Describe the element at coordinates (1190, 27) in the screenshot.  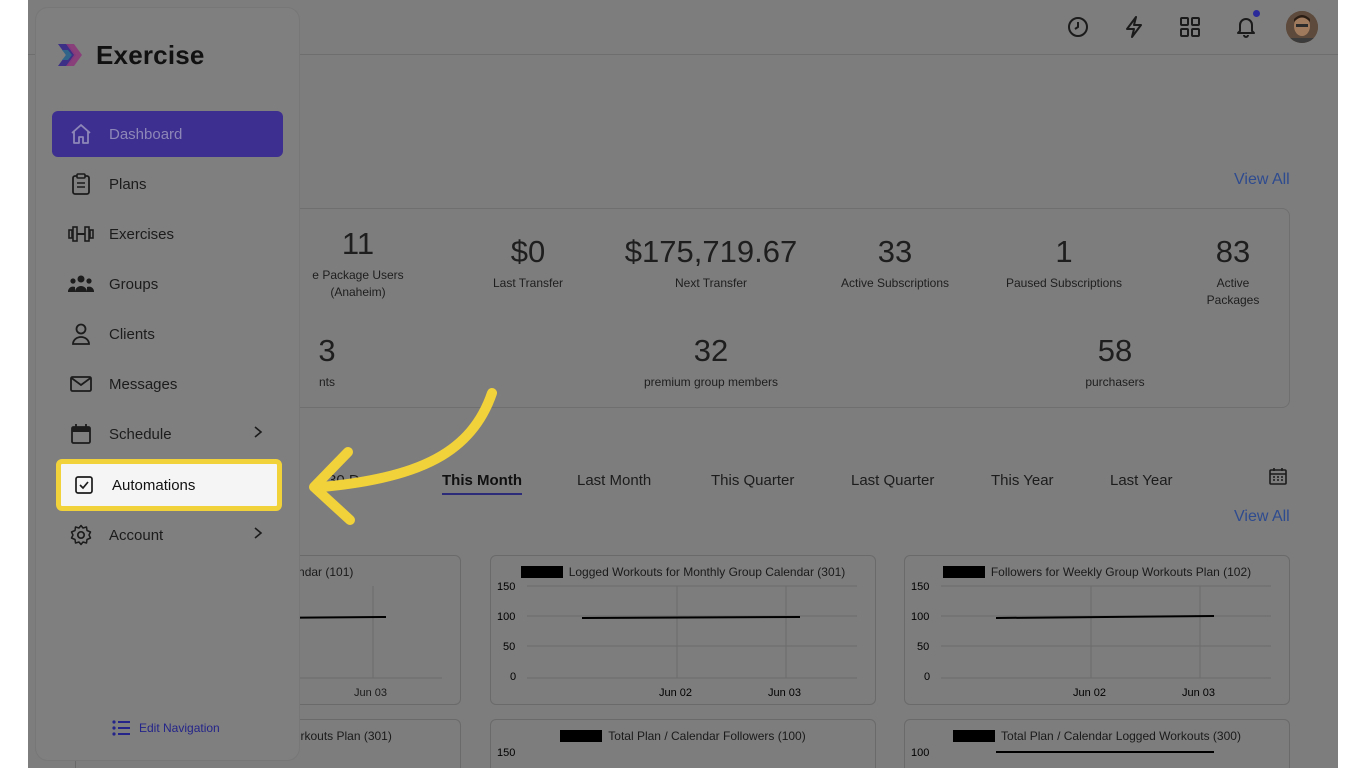
I see `apps-grid-icon` at that location.